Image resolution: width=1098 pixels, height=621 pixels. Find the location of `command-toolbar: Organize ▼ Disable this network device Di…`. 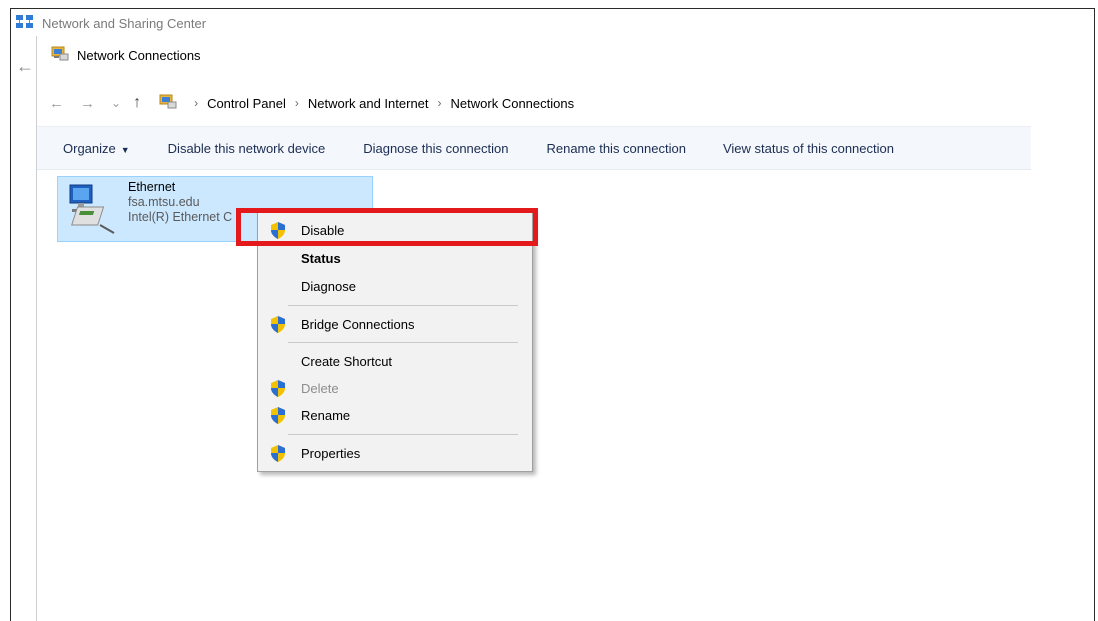

command-toolbar: Organize ▼ Disable this network device Di… is located at coordinates (534, 148).